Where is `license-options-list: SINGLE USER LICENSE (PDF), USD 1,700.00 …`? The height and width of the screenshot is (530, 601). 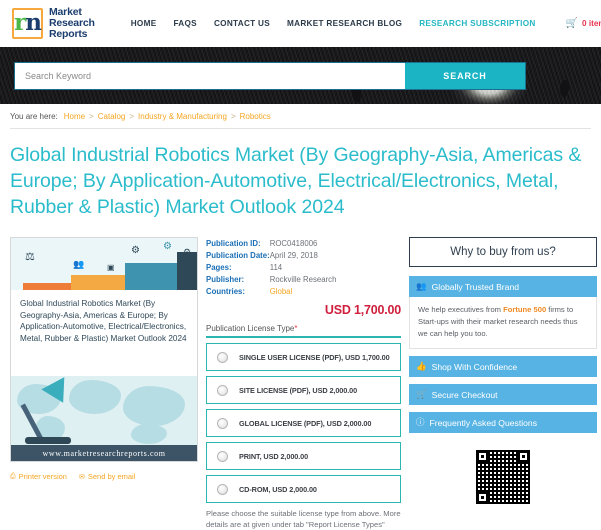 license-options-list: SINGLE USER LICENSE (PDF), USD 1,700.00 … is located at coordinates (303, 423).